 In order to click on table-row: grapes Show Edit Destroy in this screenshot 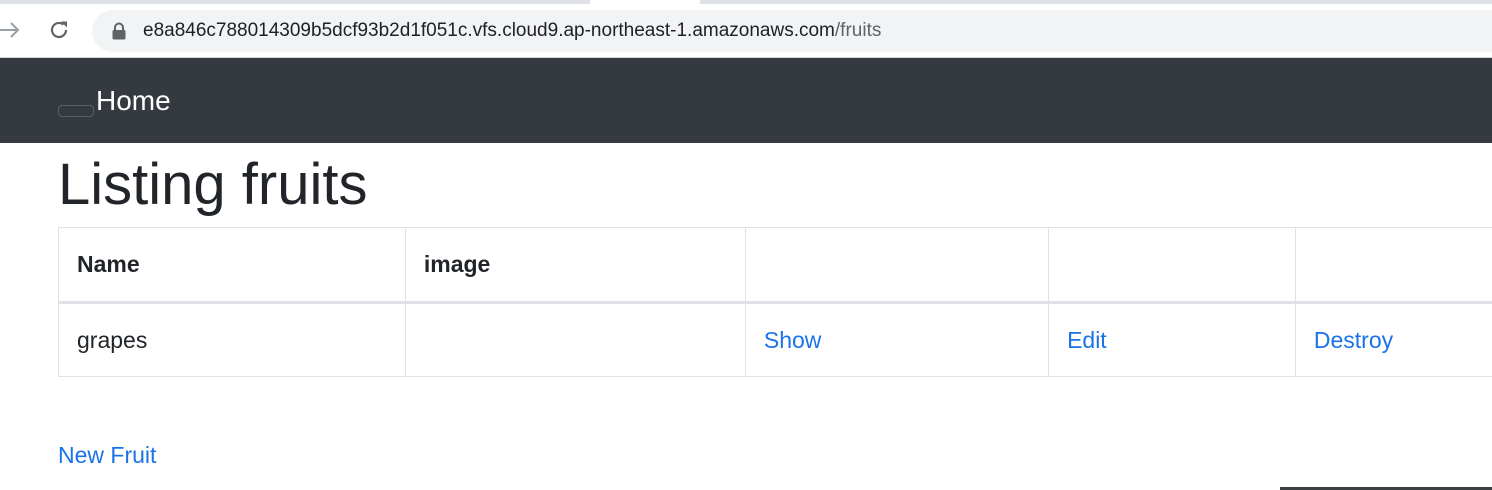, I will do `click(775, 339)`.